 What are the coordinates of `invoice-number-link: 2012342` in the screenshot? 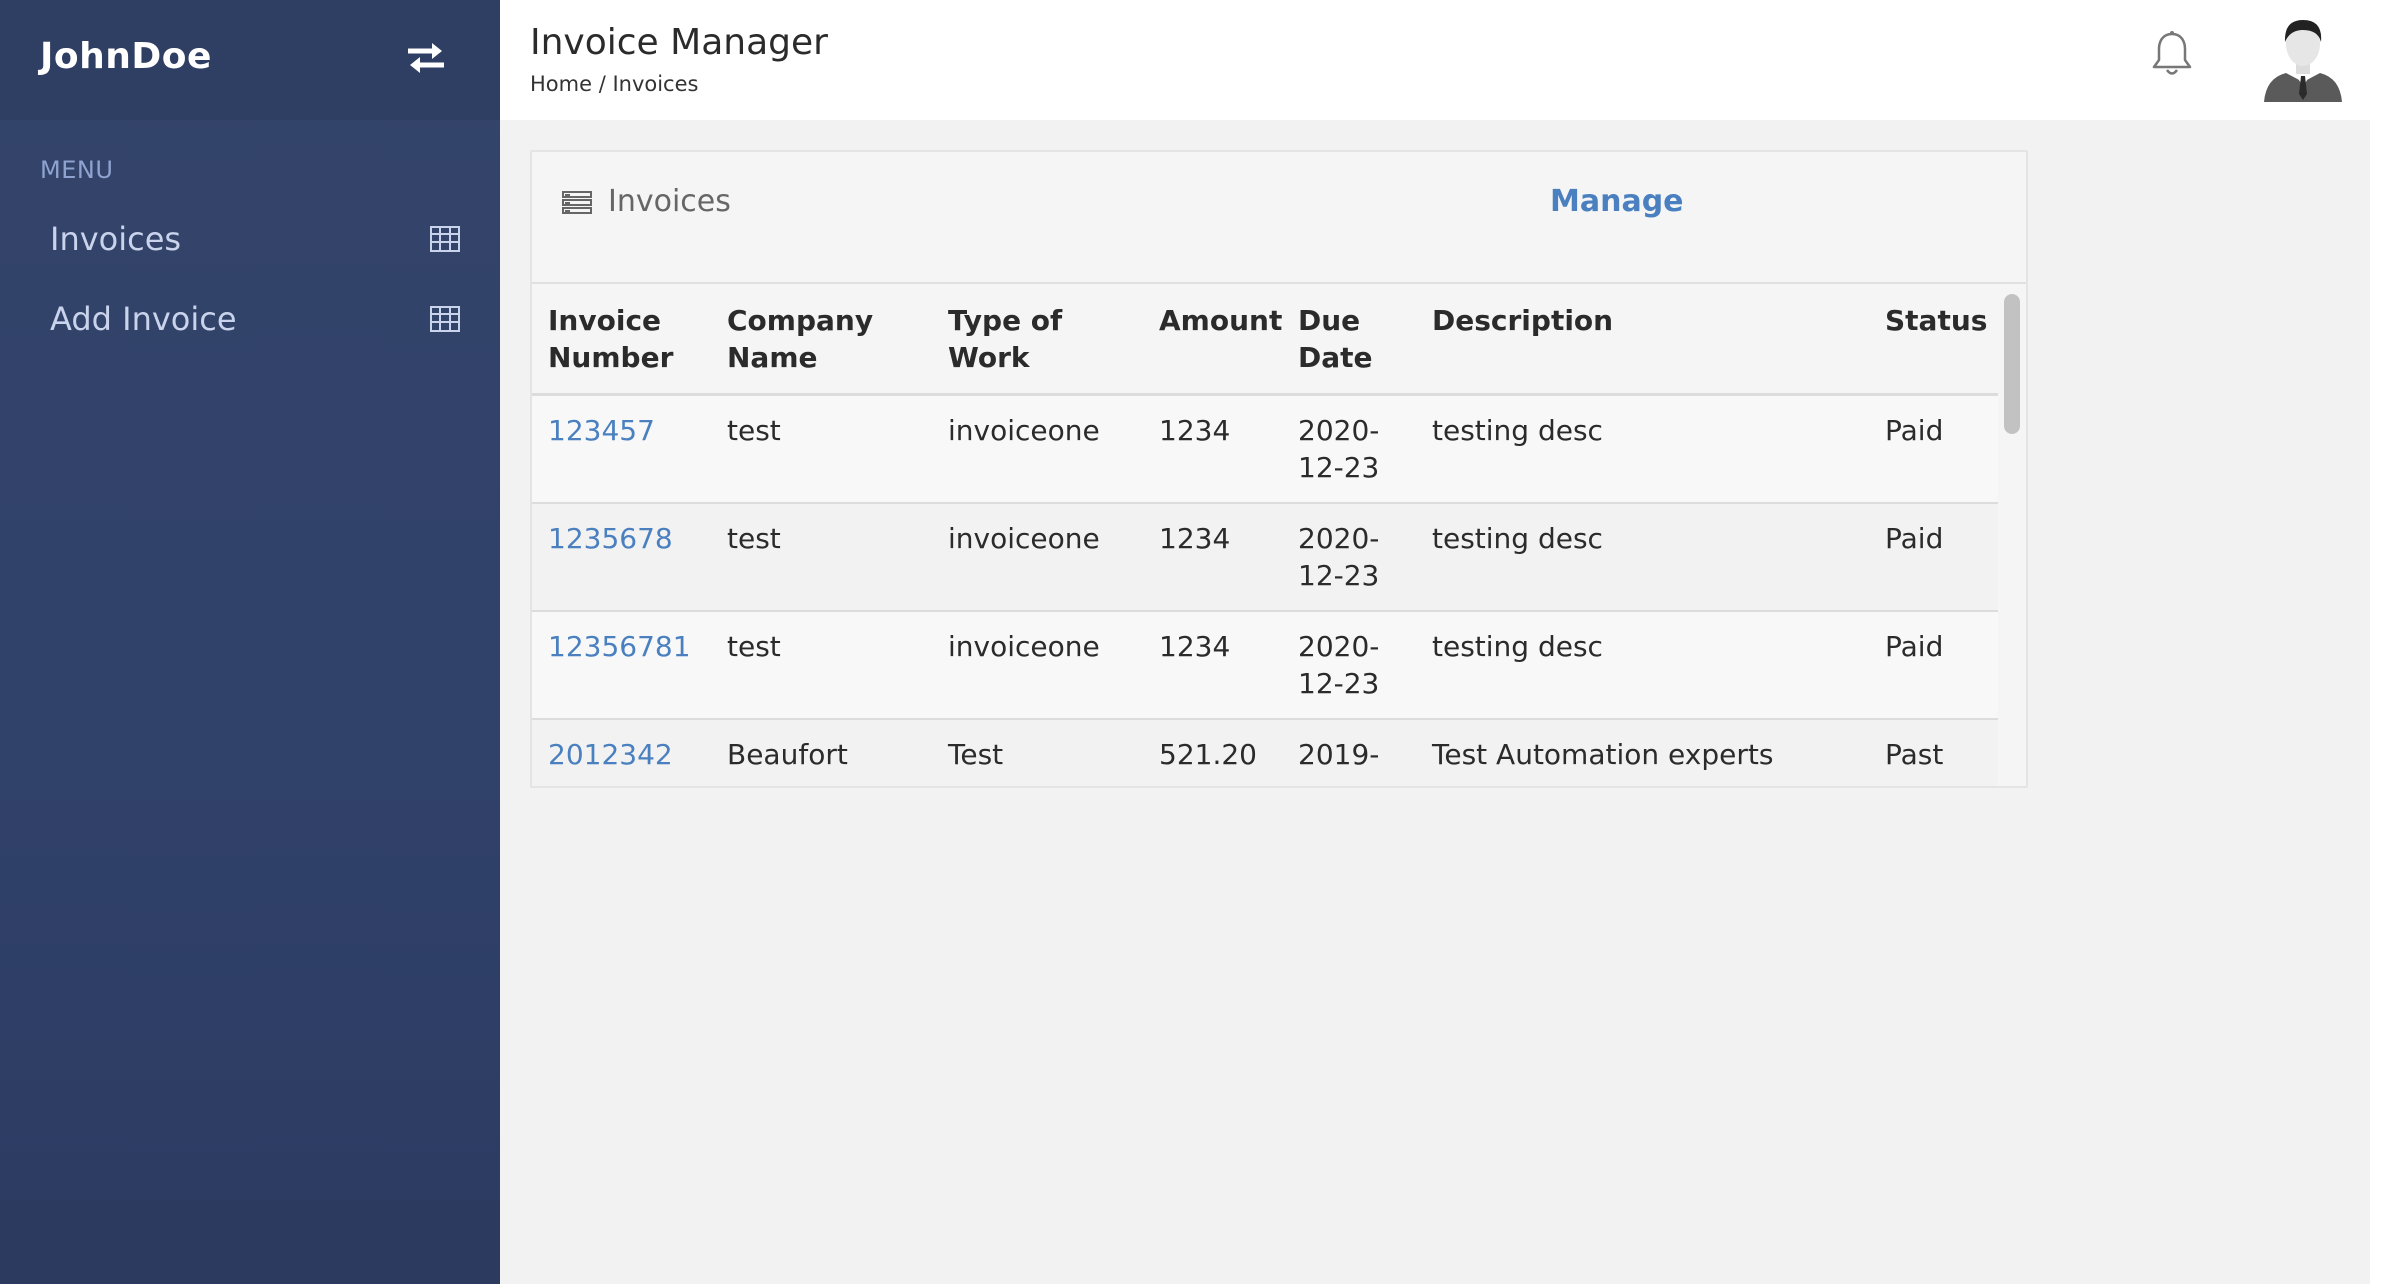 It's located at (621, 752).